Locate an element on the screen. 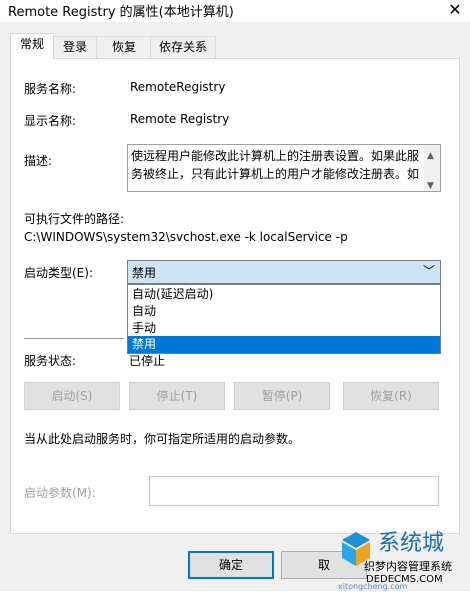 The height and width of the screenshot is (594, 470). close-icon: ✕ is located at coordinates (455, 9).